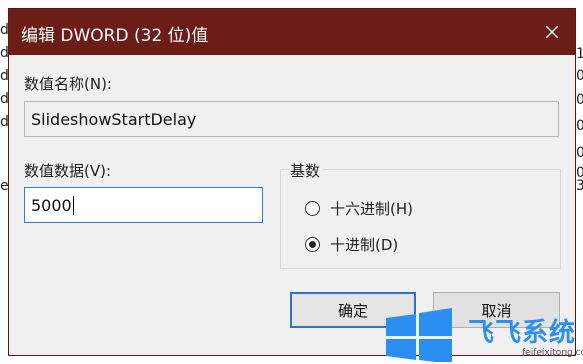 This screenshot has height=364, width=583. What do you see at coordinates (73, 205) in the screenshot?
I see `text-caret` at bounding box center [73, 205].